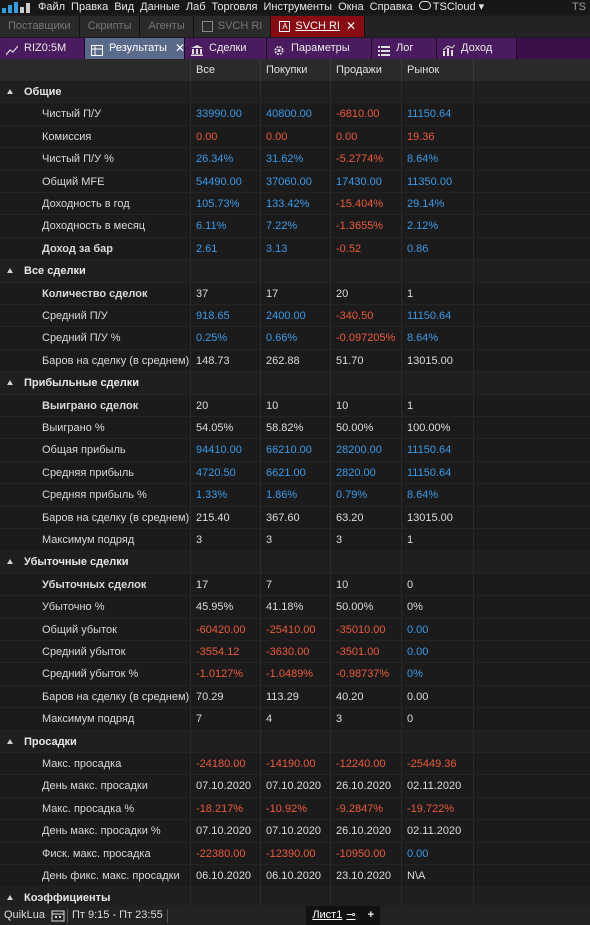 This screenshot has width=590, height=925. I want to click on value-cell: 17430.00, so click(365, 181).